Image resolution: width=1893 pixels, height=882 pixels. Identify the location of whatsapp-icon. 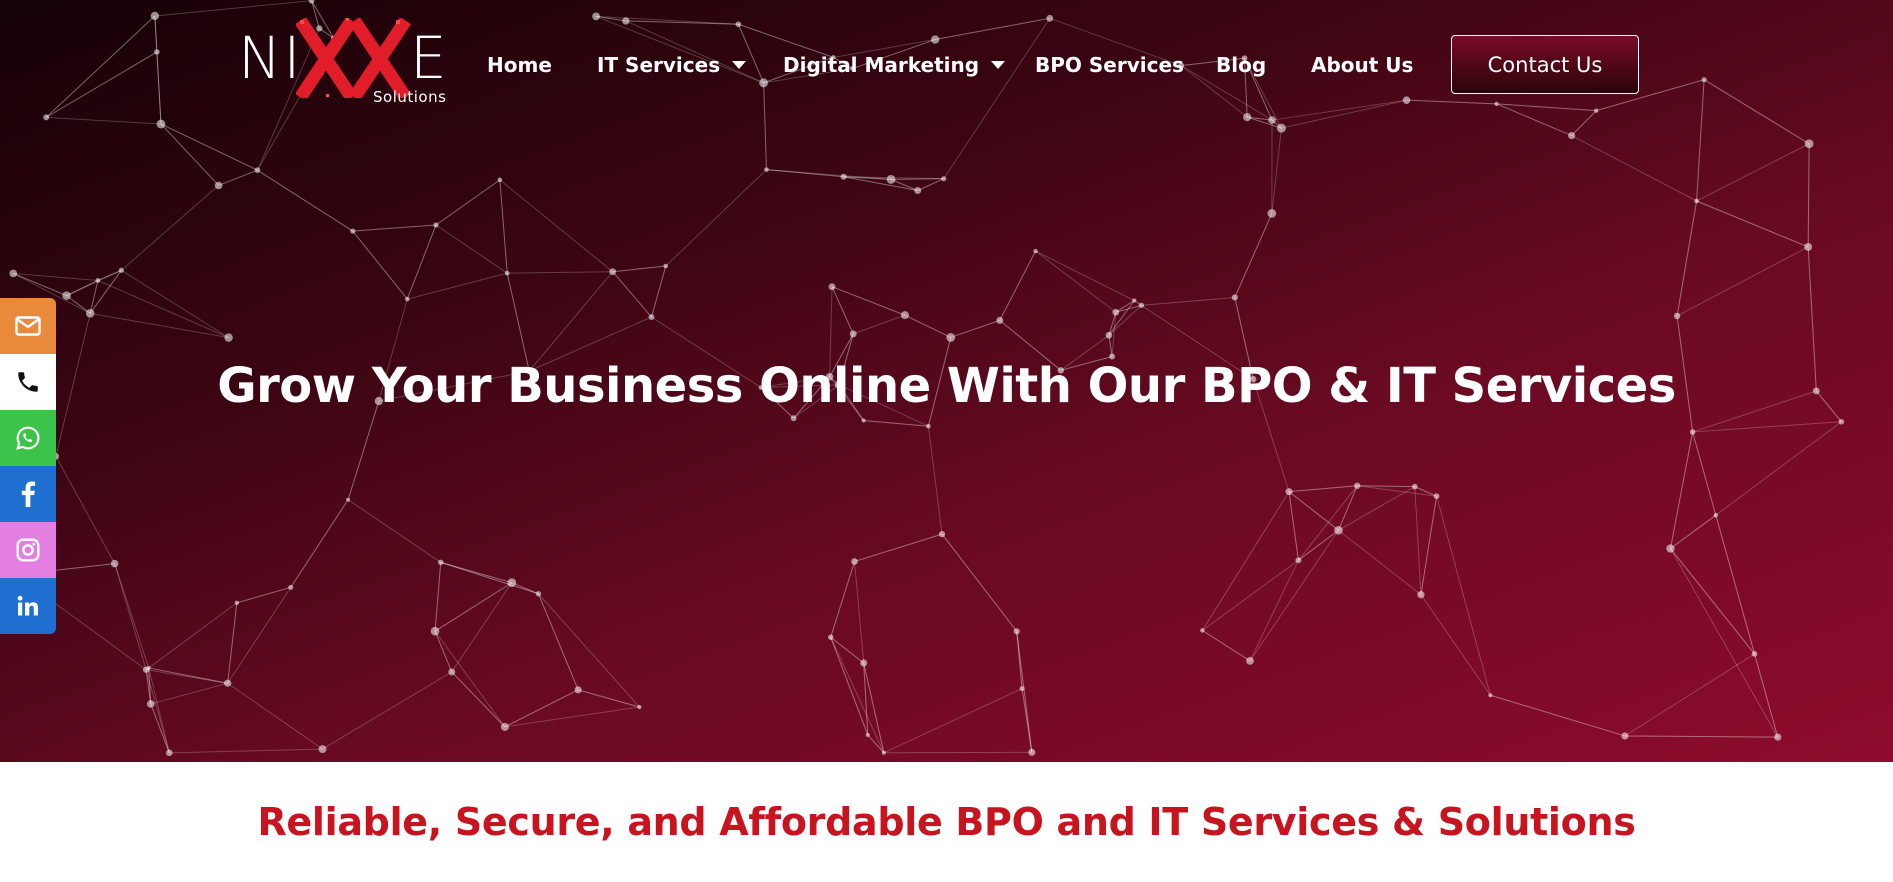
(28, 438).